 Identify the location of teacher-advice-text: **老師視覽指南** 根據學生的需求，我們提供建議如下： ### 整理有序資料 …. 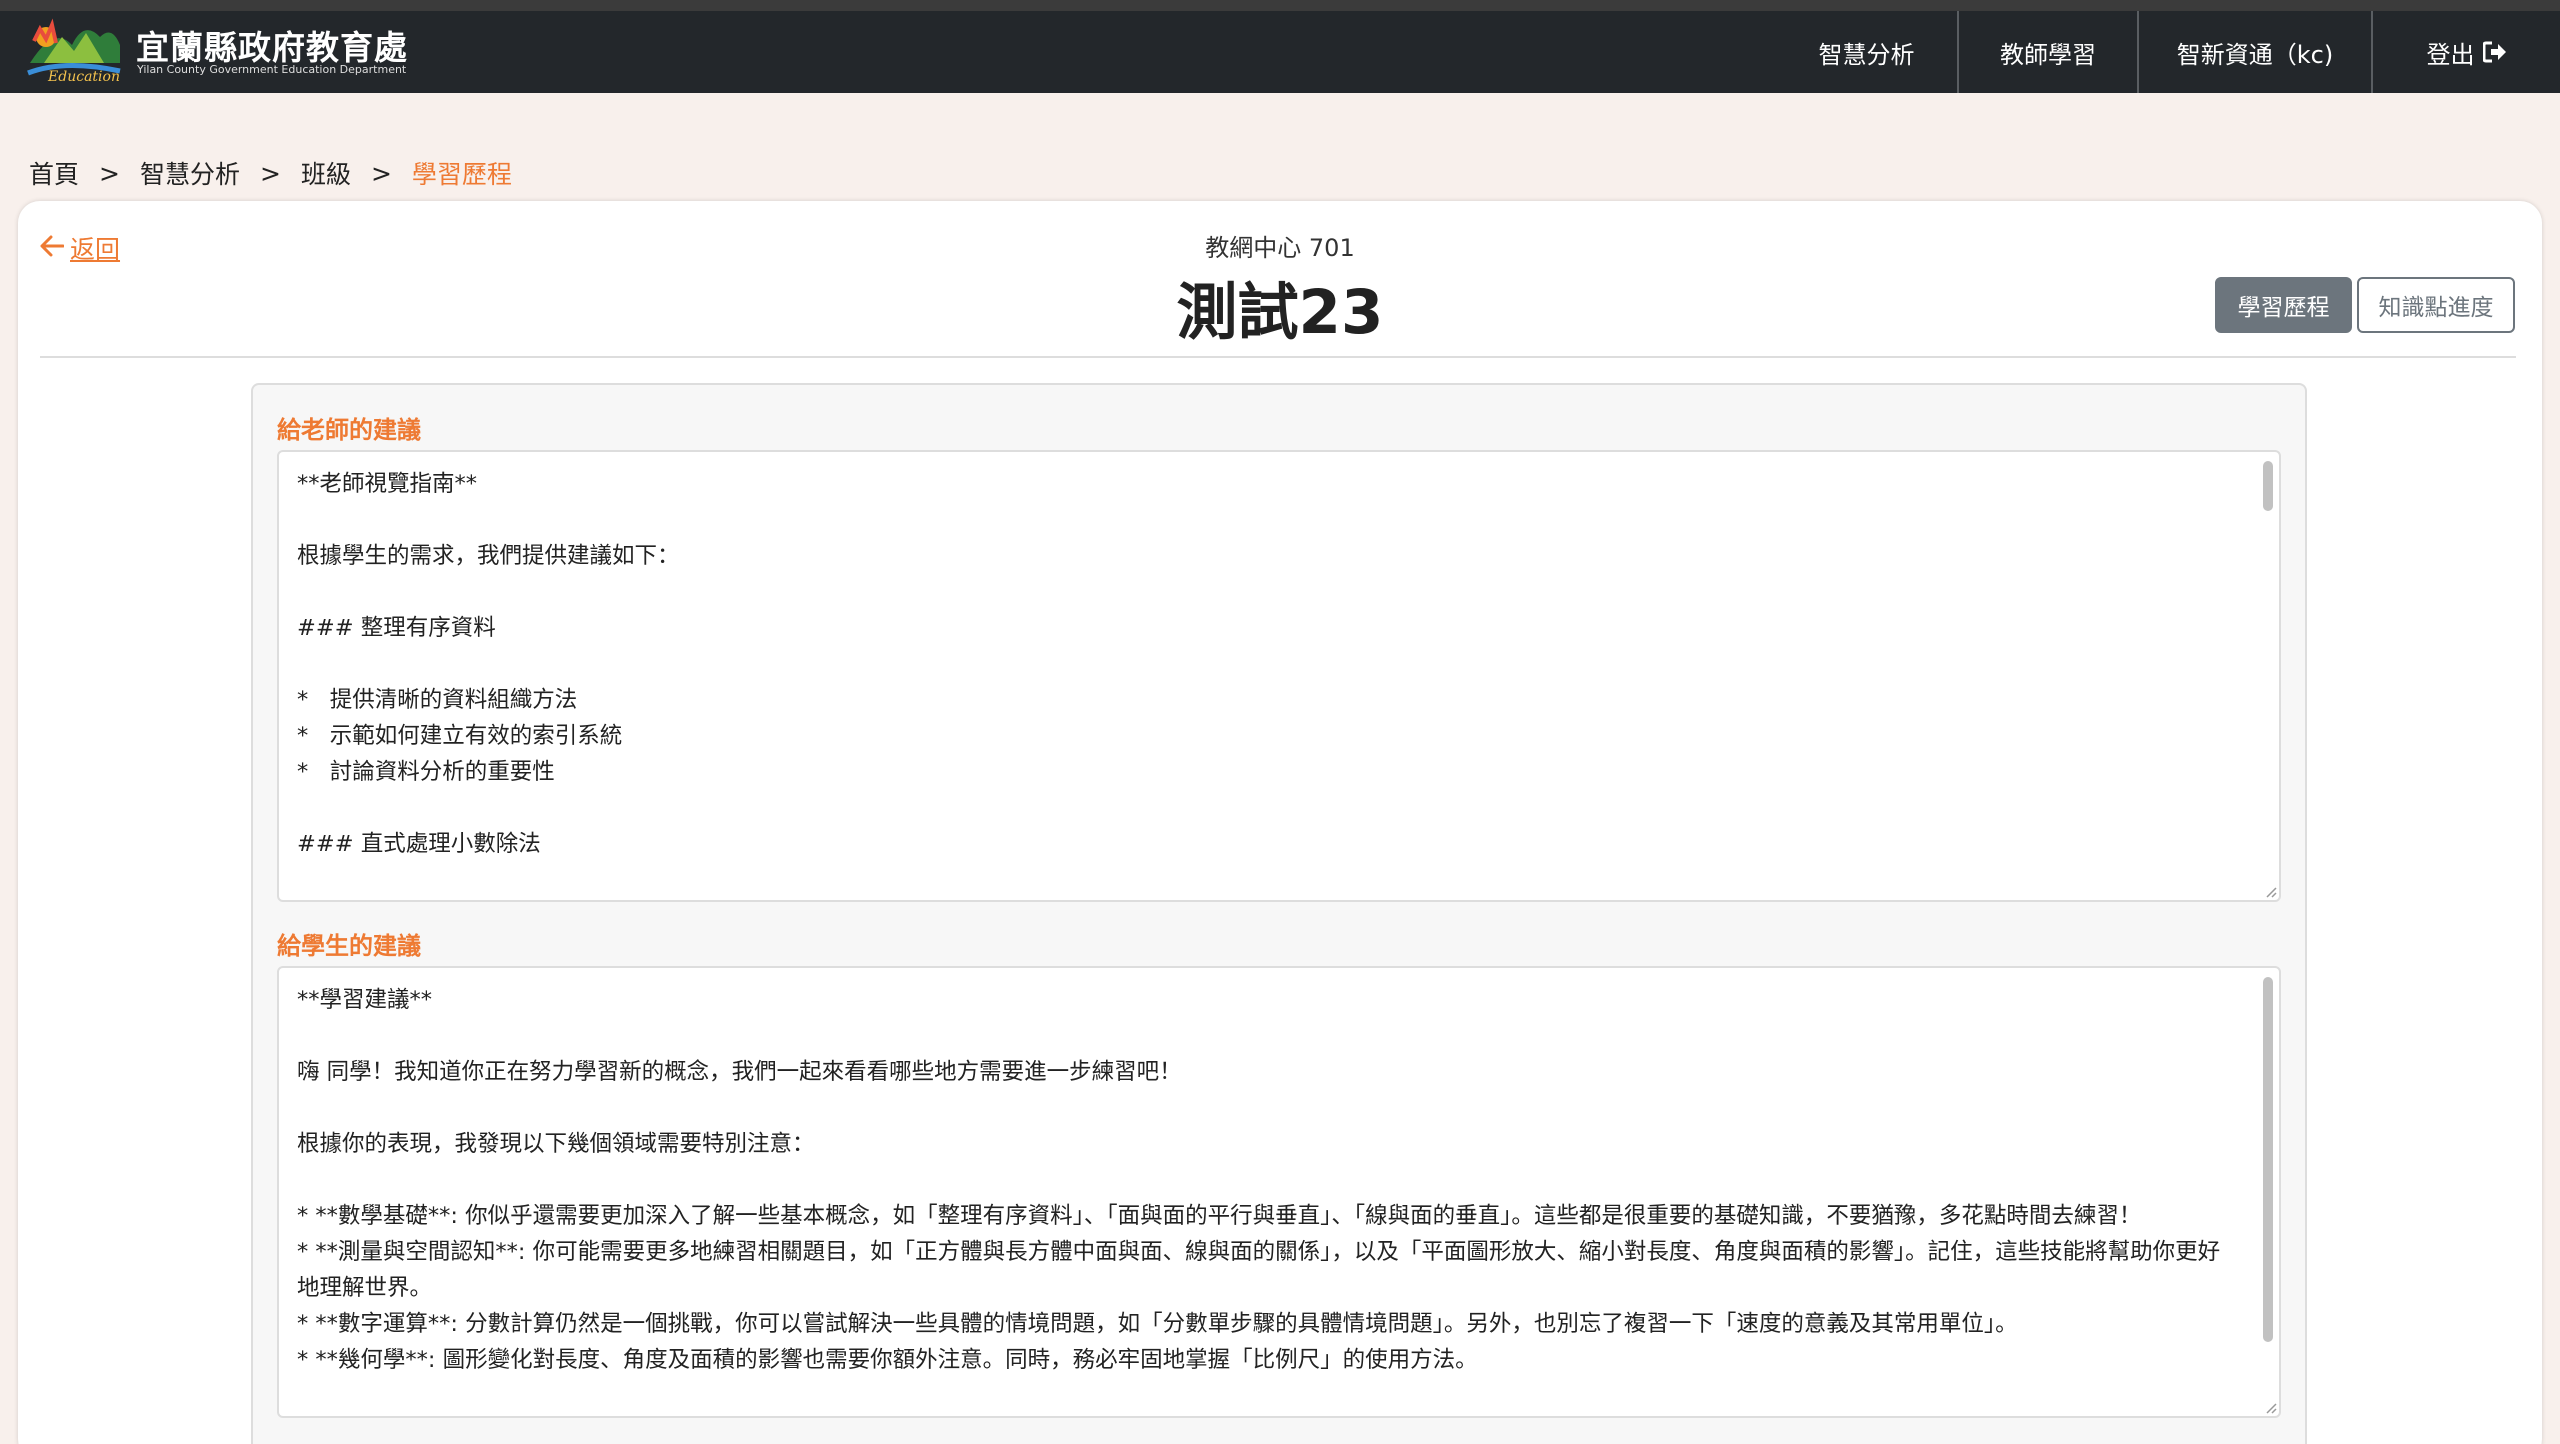
(488, 664).